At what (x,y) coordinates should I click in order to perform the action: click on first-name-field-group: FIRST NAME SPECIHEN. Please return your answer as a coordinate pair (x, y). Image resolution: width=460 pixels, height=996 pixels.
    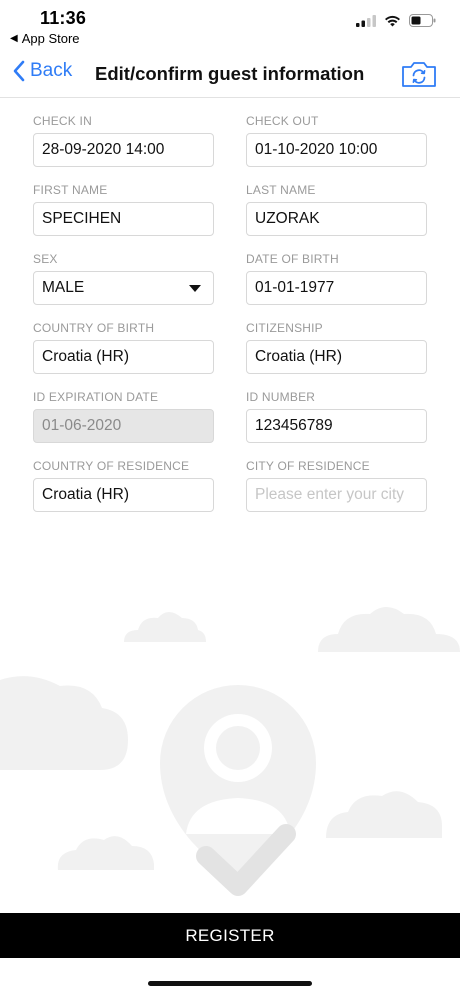
    Looking at the image, I should click on (123, 215).